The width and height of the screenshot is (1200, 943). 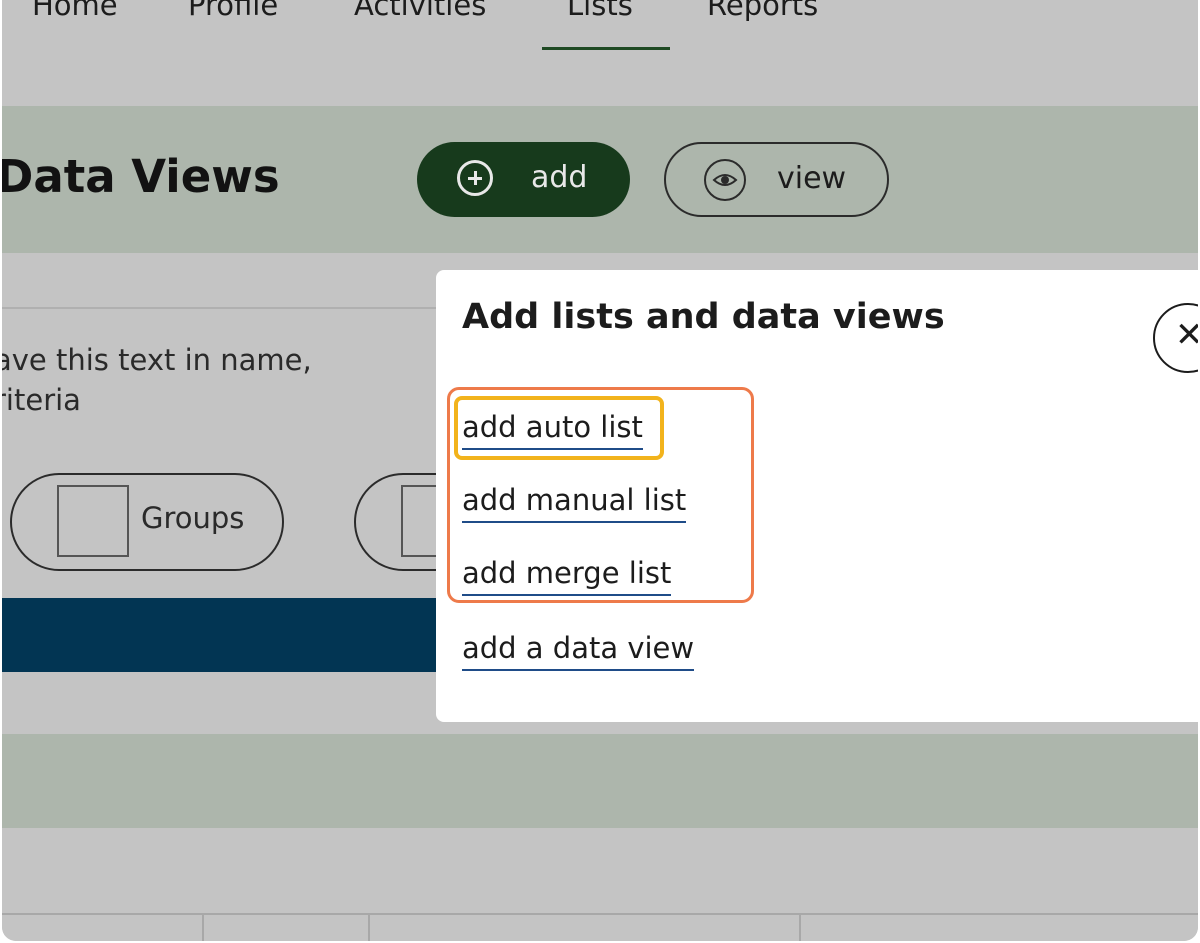 I want to click on nav-item-reports: Reports, so click(x=762, y=11).